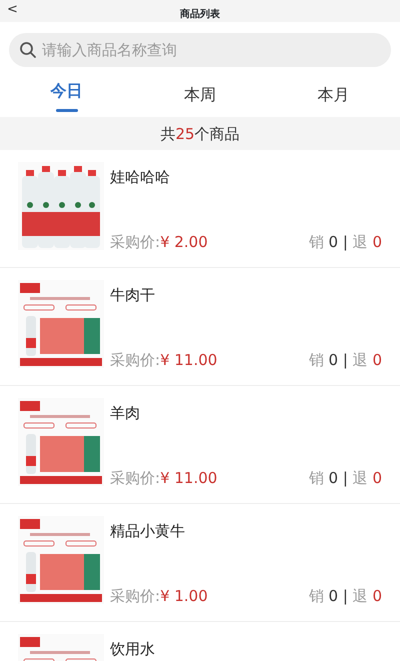 This screenshot has width=400, height=661. What do you see at coordinates (200, 641) in the screenshot?
I see `product-item: 饮用水` at bounding box center [200, 641].